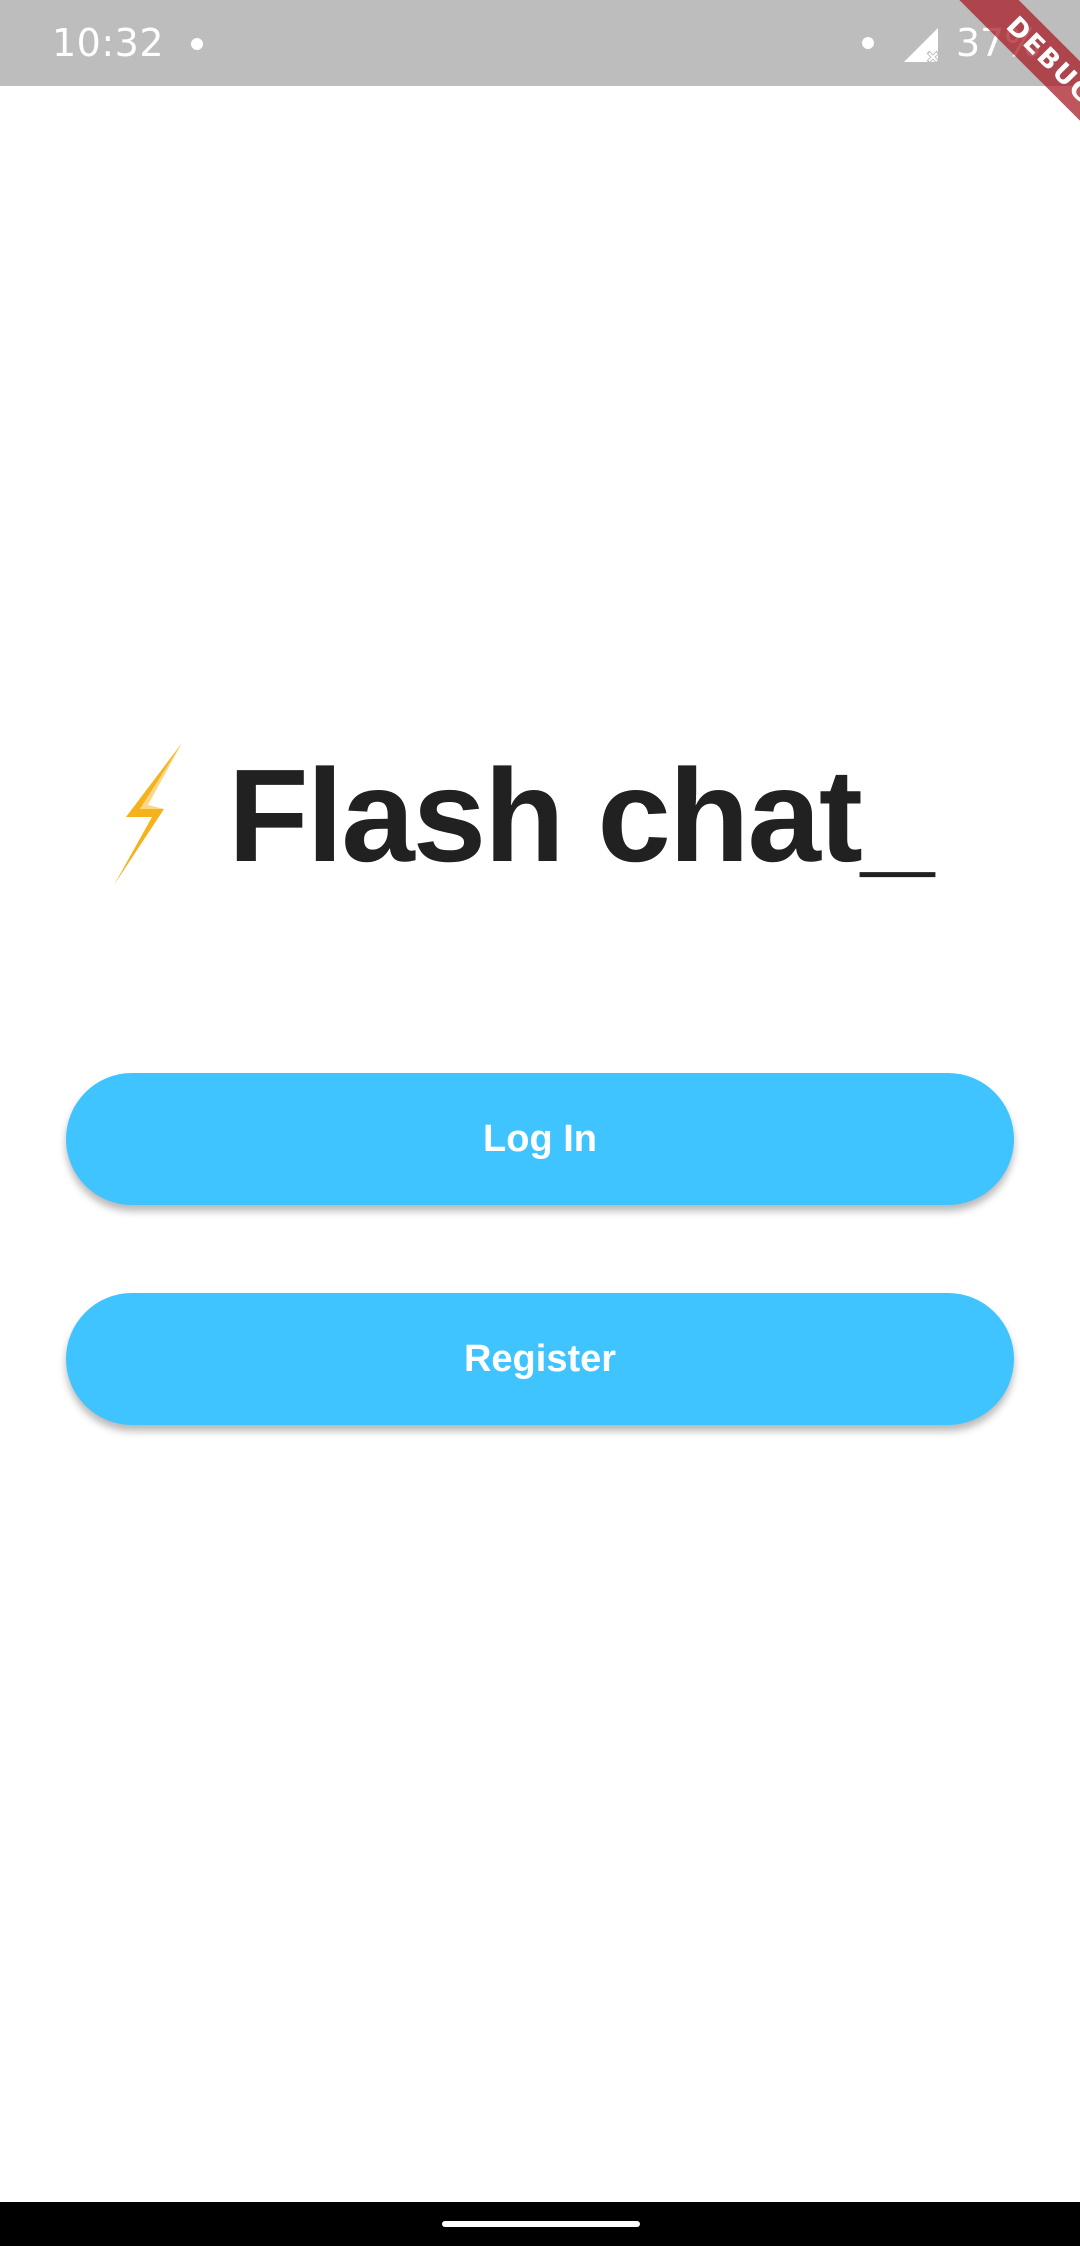  I want to click on navigation-bar, so click(540, 2224).